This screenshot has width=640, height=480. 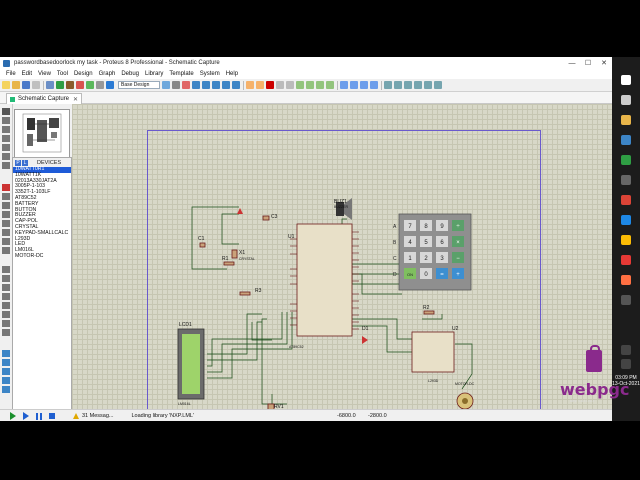 What do you see at coordinates (6, 111) in the screenshot?
I see `selection-mode-icon` at bounding box center [6, 111].